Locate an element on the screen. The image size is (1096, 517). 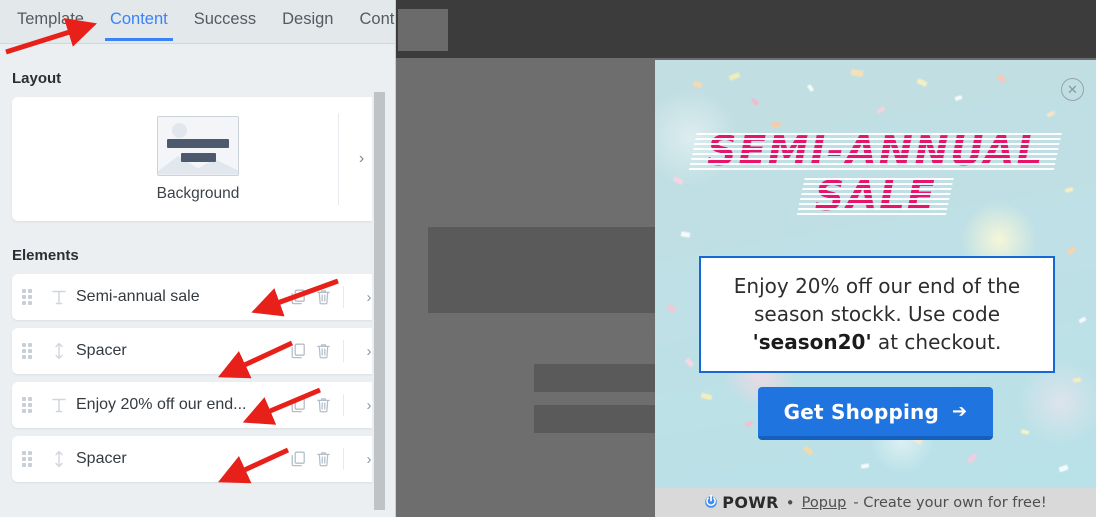
tab-success-label: Success is located at coordinates (225, 19).